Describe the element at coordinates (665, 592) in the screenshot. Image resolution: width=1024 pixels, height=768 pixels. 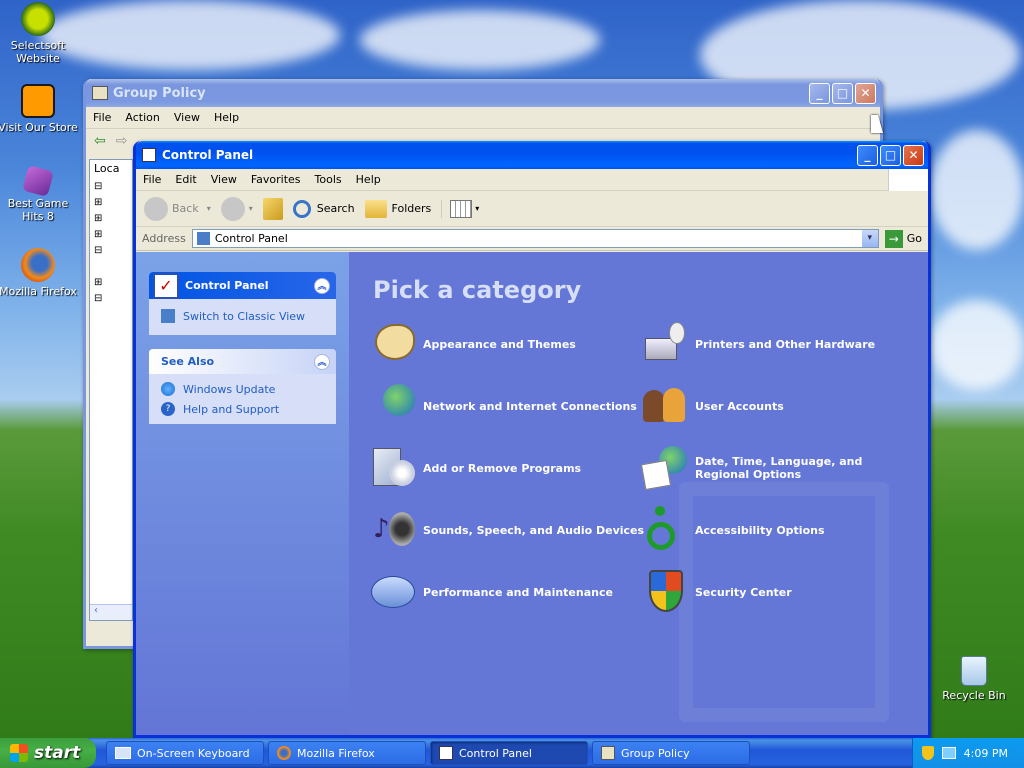
I see `security-shield-icon` at that location.